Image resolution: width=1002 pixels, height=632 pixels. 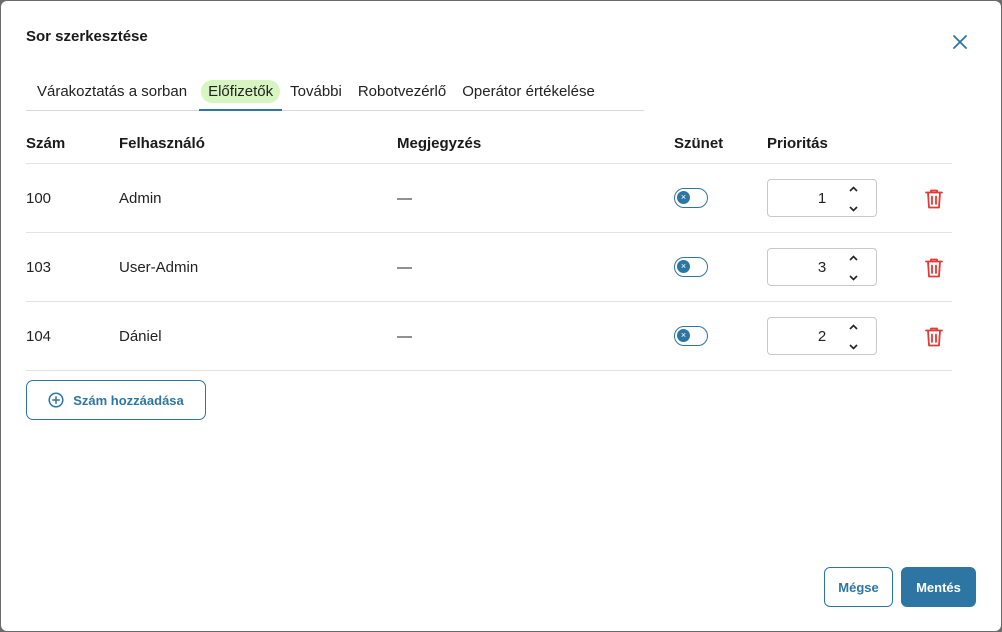 What do you see at coordinates (797, 143) in the screenshot?
I see `column-header-priority: Prioritás` at bounding box center [797, 143].